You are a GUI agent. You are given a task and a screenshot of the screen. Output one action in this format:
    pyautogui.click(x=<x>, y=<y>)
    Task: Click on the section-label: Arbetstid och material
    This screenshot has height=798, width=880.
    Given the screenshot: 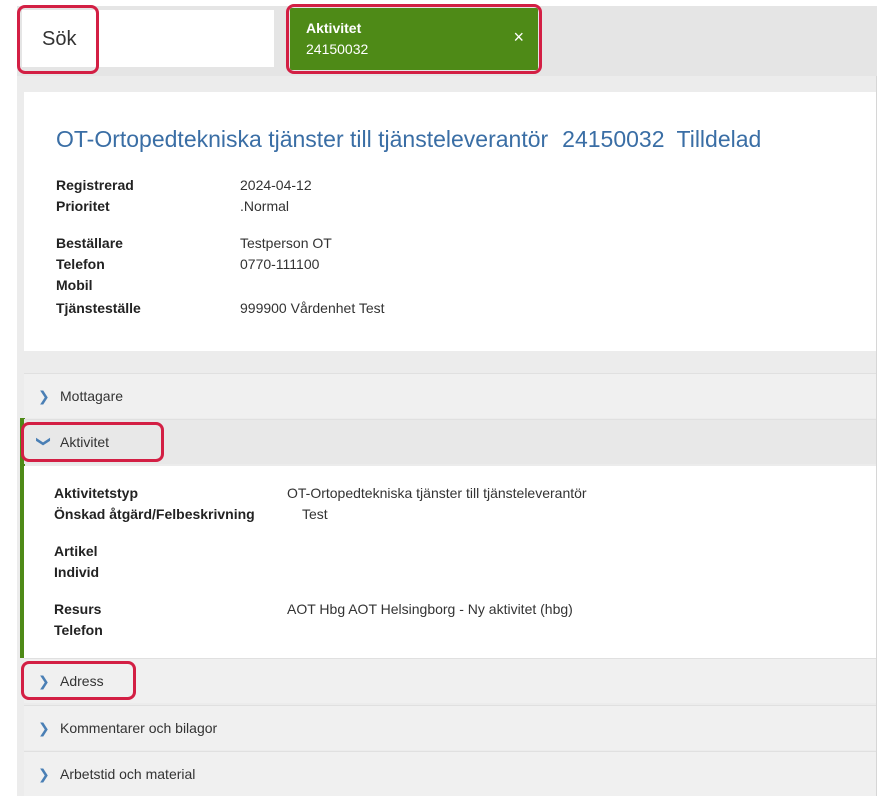 What is the action you would take?
    pyautogui.click(x=128, y=774)
    